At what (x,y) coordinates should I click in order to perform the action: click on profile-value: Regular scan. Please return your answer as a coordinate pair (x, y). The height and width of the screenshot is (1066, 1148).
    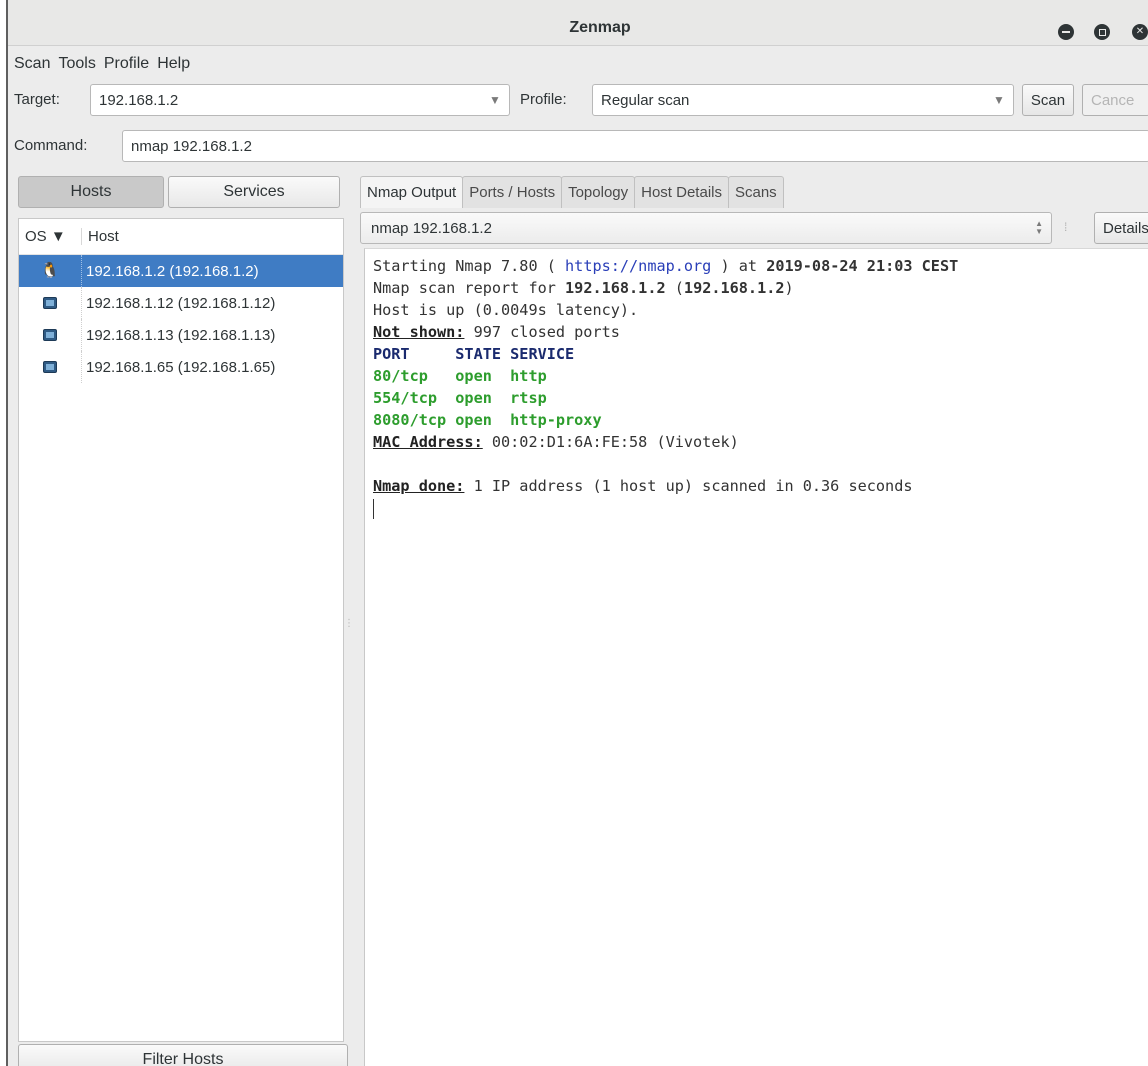
    Looking at the image, I should click on (645, 100).